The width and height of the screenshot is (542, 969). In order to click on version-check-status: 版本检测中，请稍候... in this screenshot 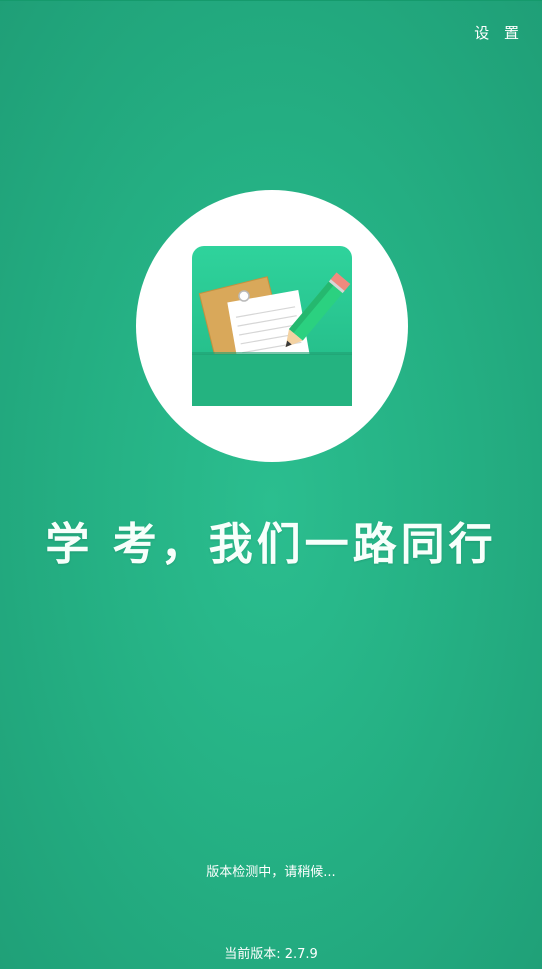, I will do `click(271, 872)`.